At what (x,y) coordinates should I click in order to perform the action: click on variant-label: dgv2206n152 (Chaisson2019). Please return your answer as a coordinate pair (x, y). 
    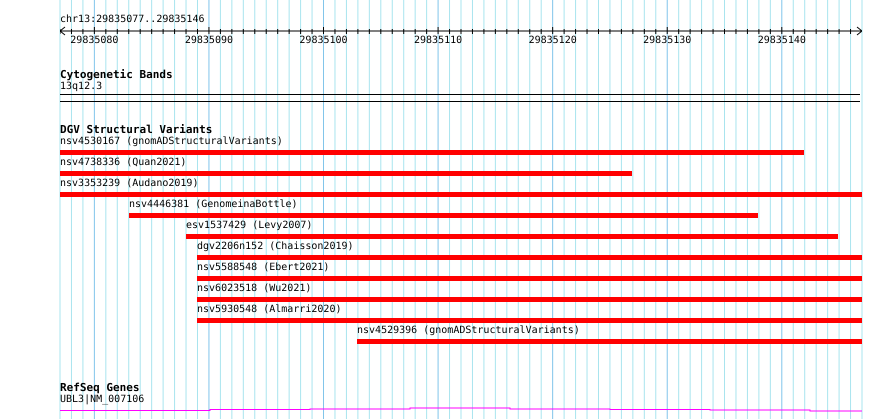
    Looking at the image, I should click on (275, 246).